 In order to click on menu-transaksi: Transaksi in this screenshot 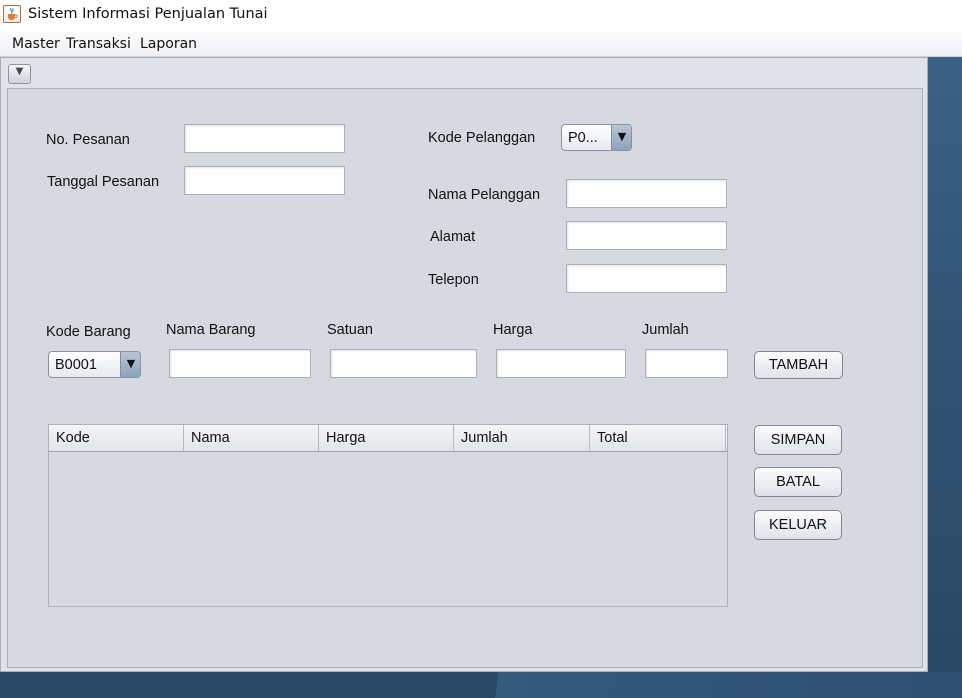, I will do `click(98, 44)`.